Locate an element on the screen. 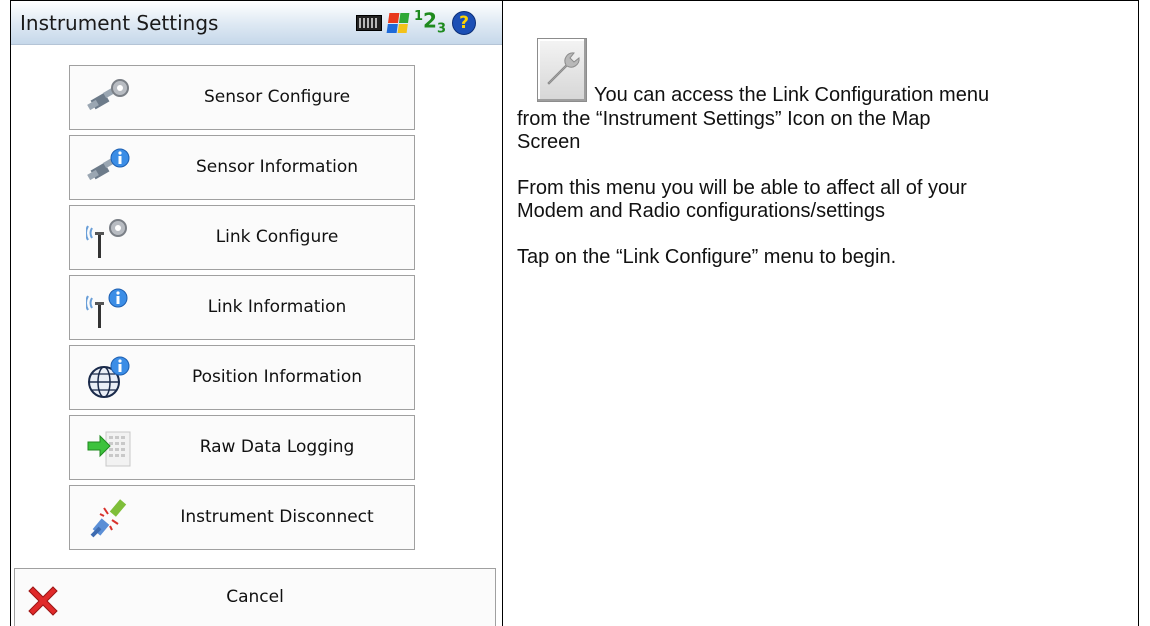  disconnect-plug-icon is located at coordinates (108, 518).